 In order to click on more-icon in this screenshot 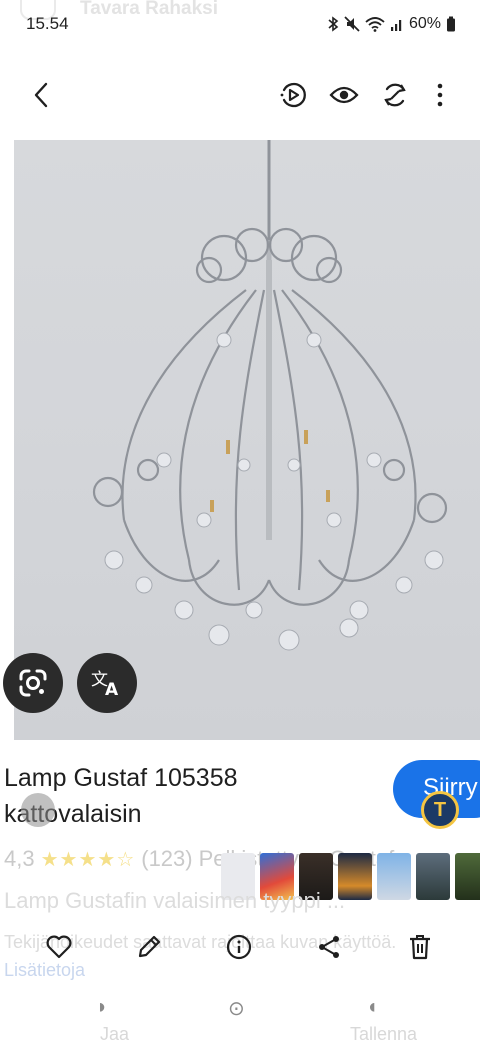, I will do `click(440, 95)`.